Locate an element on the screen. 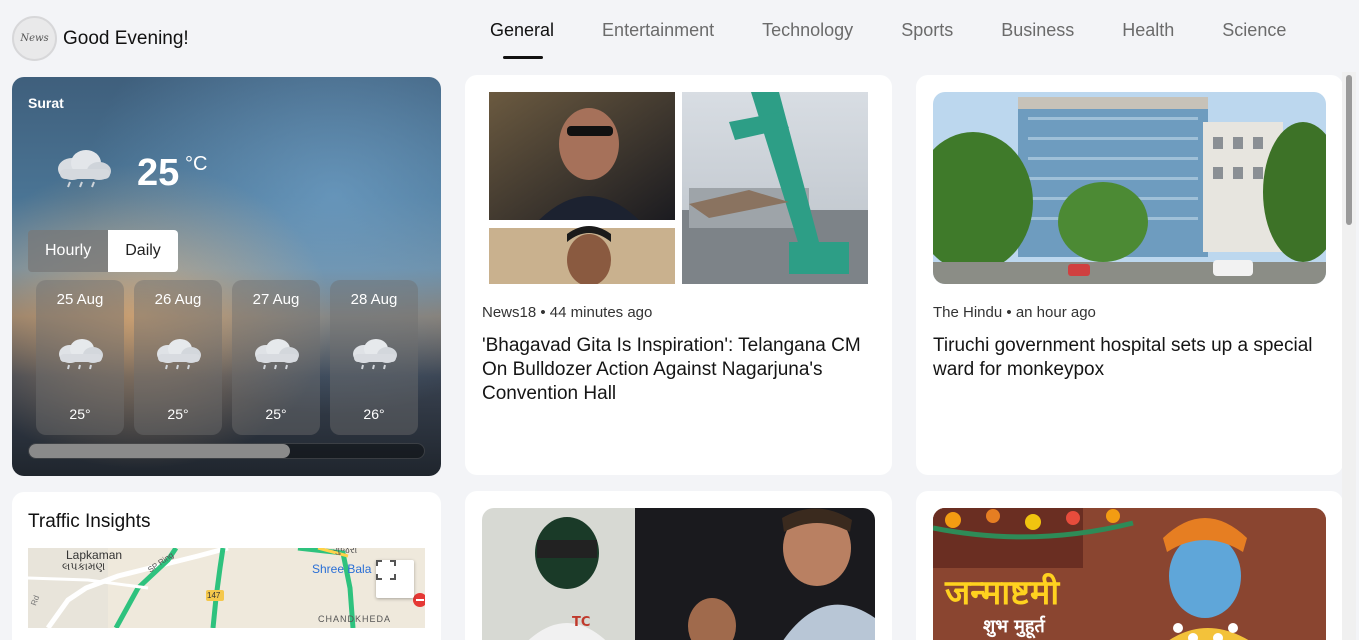  forecast-date: 26 Aug is located at coordinates (178, 299).